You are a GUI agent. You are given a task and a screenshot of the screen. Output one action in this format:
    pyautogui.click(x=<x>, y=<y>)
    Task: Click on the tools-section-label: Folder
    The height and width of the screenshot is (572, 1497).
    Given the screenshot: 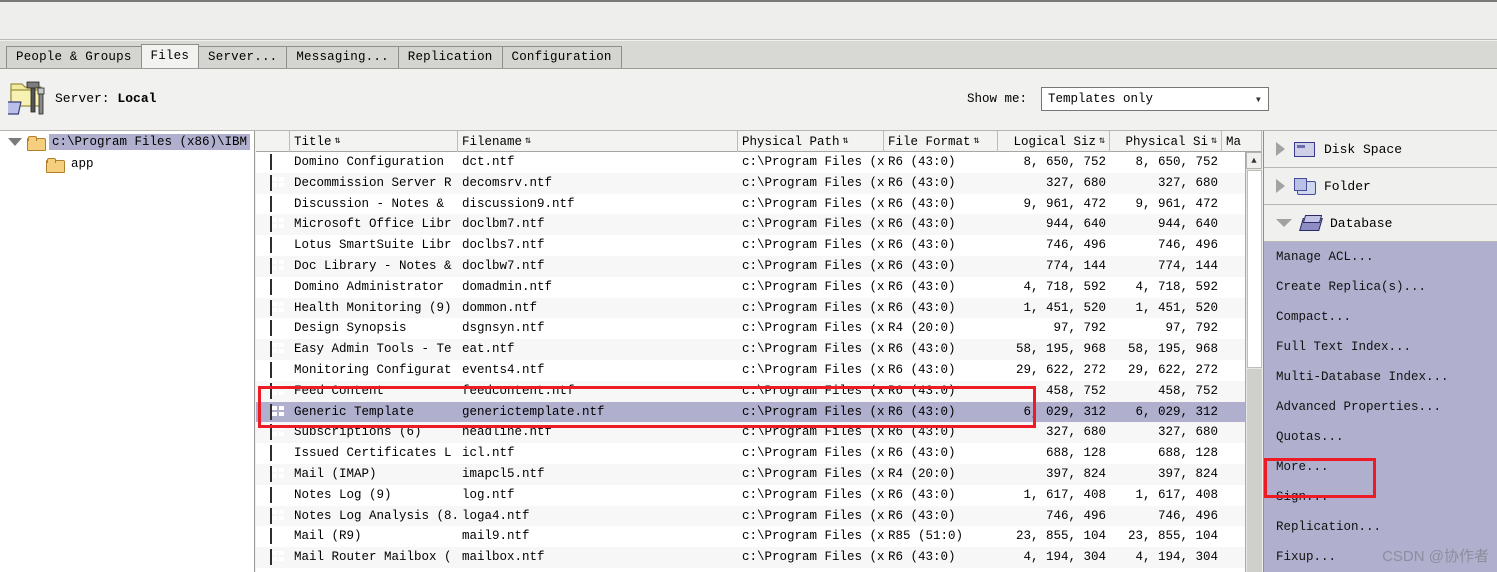 What is the action you would take?
    pyautogui.click(x=1347, y=186)
    